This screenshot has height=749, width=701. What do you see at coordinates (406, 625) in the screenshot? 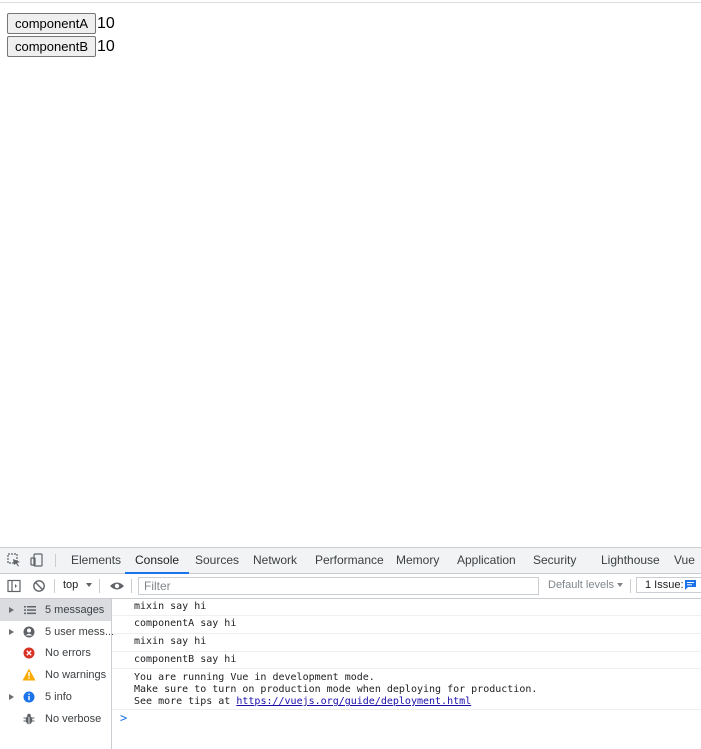
I see `console-message: componentA say hi` at bounding box center [406, 625].